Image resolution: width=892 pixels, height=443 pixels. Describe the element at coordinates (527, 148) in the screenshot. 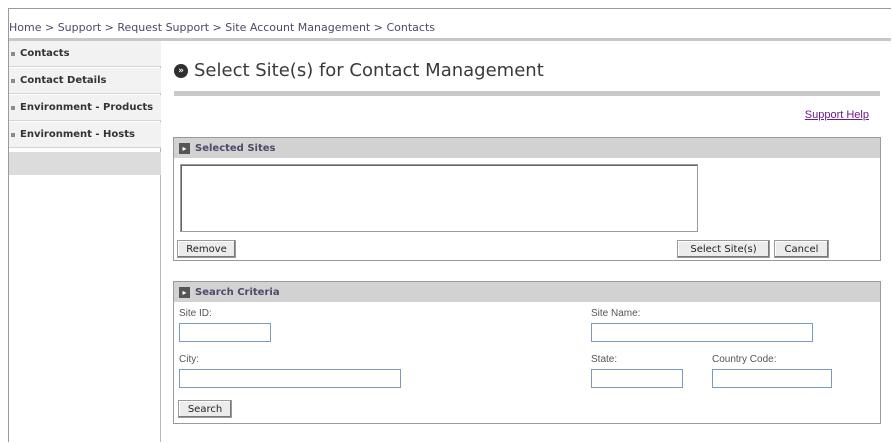

I see `selected-sites-header: ▸ Selected Sites` at that location.